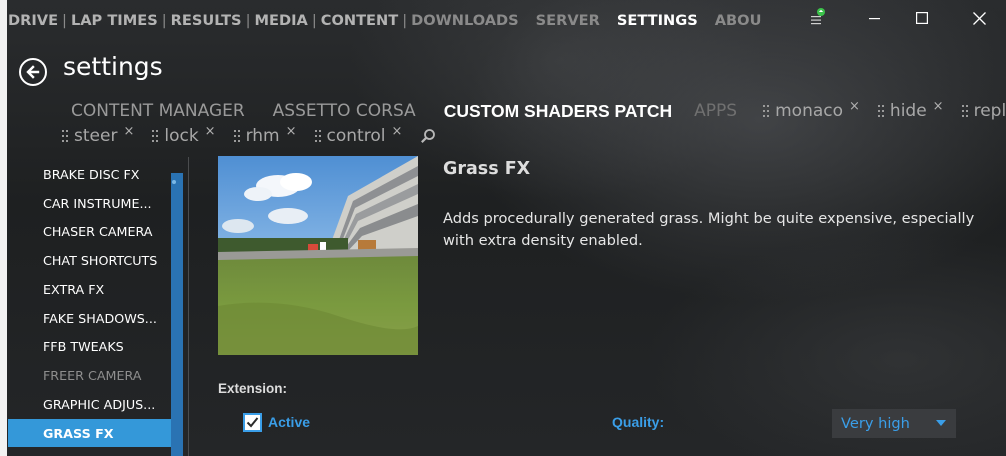  I want to click on pinned-tab-label: steer, so click(96, 136).